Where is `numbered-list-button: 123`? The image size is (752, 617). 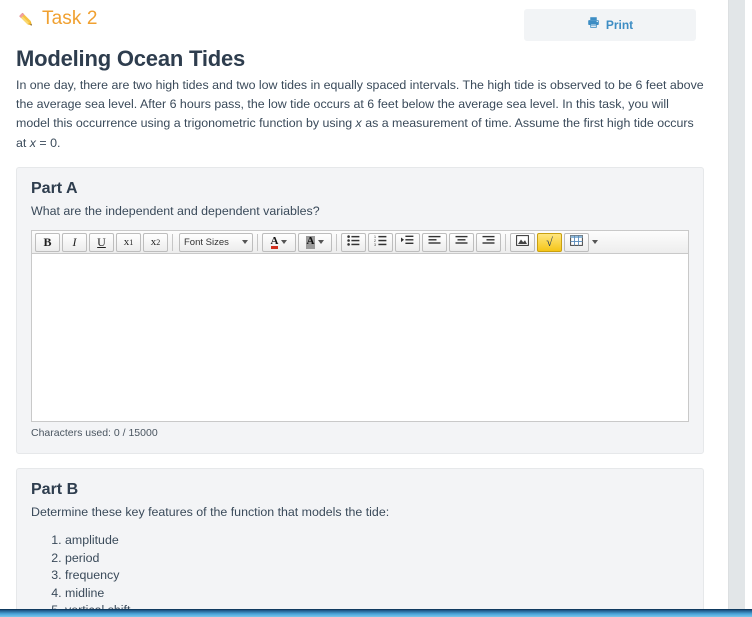
numbered-list-button: 123 is located at coordinates (380, 242).